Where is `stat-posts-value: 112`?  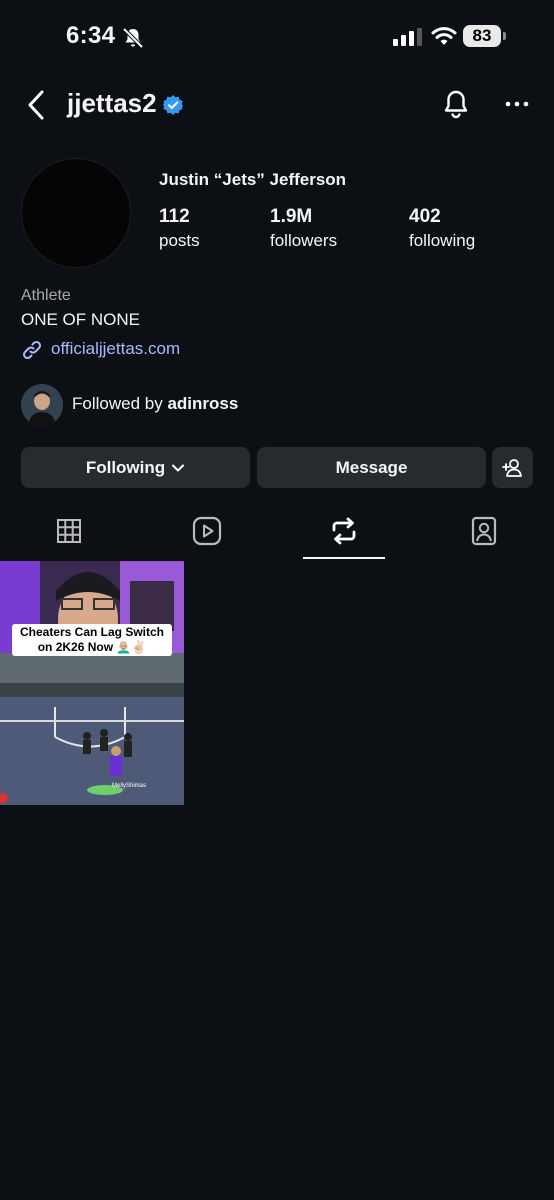
stat-posts-value: 112 is located at coordinates (174, 216).